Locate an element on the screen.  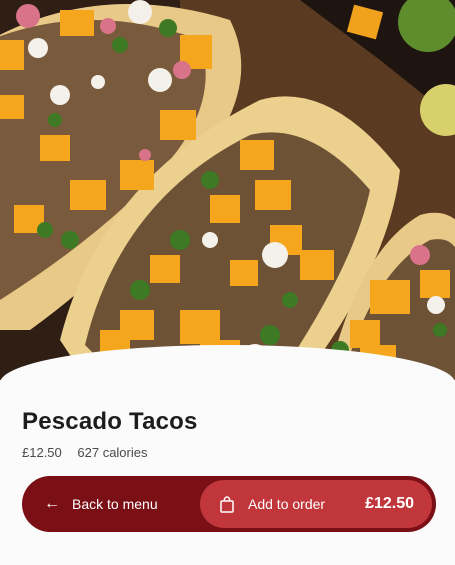
product-title: Pescado Tacos is located at coordinates (110, 421).